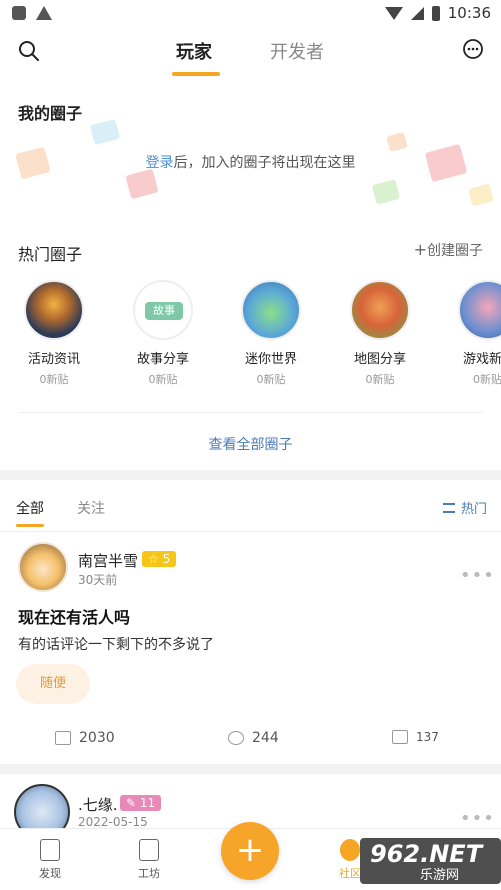 Image resolution: width=501 pixels, height=890 pixels. Describe the element at coordinates (473, 50) in the screenshot. I see `message-icon` at that location.